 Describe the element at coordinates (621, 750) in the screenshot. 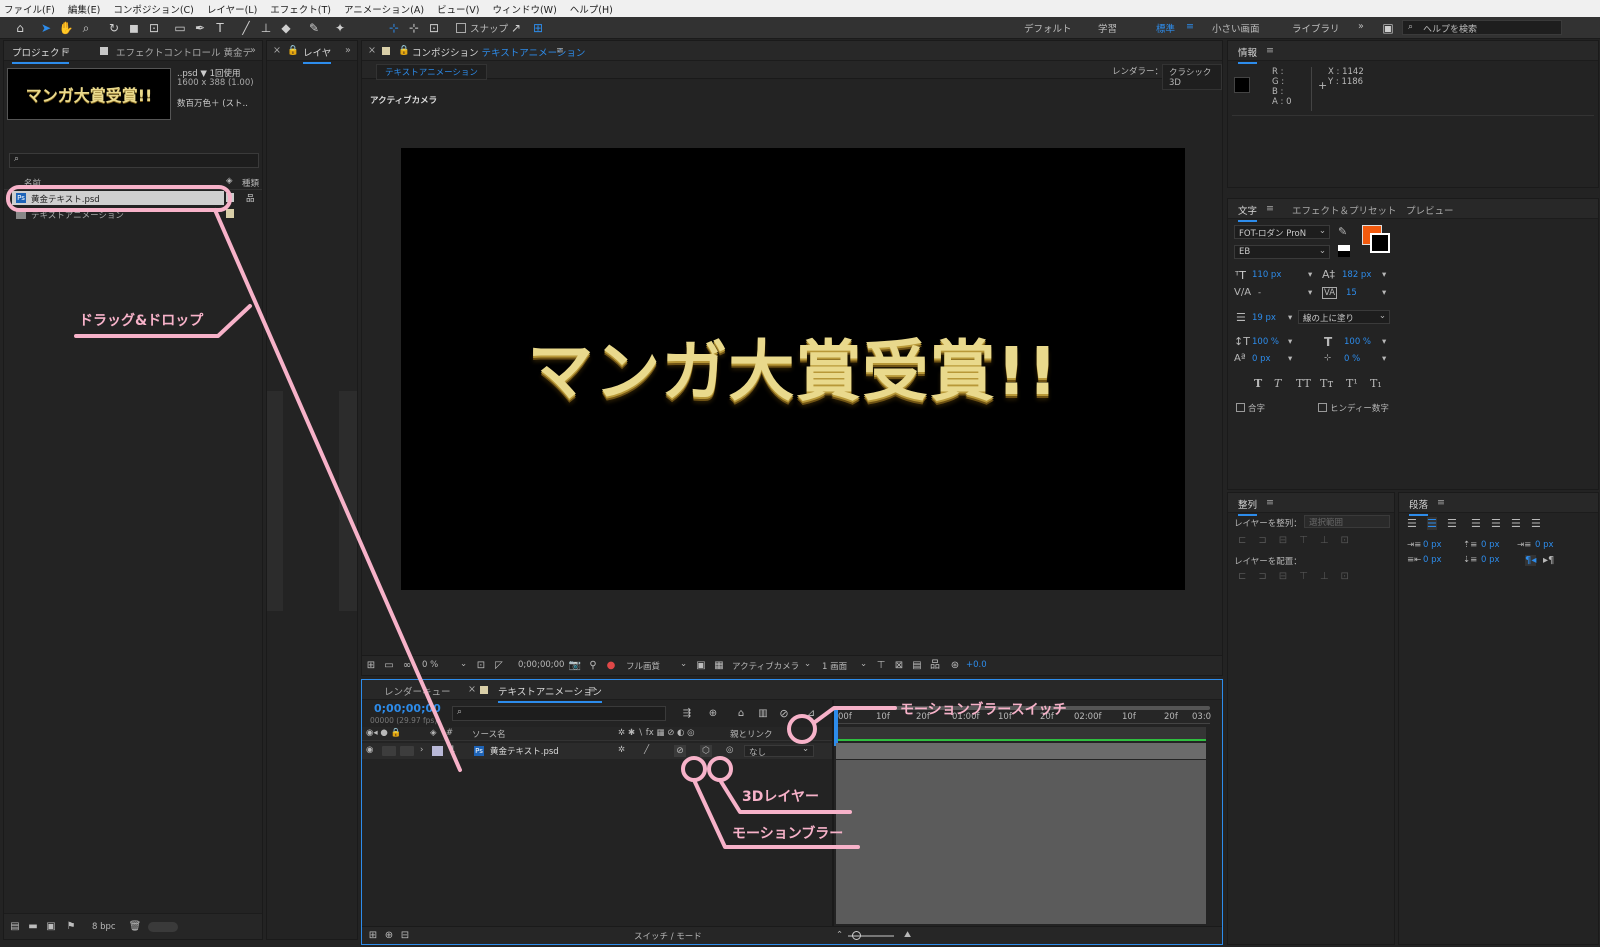

I see `shy-switch-icon: ✲` at that location.